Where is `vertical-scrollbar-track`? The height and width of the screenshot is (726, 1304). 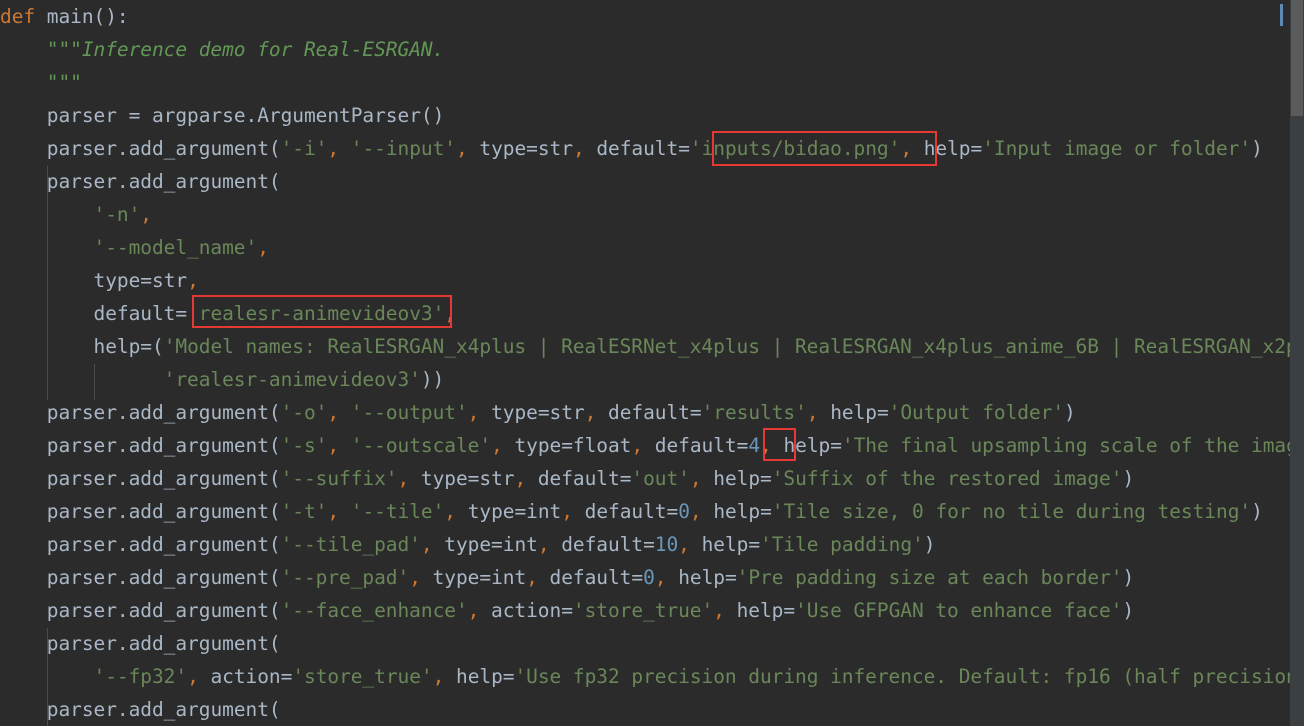 vertical-scrollbar-track is located at coordinates (1297, 363).